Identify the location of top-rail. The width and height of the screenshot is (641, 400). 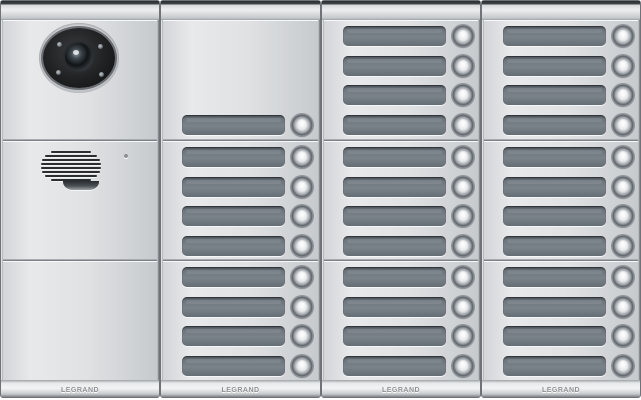
(80, 10).